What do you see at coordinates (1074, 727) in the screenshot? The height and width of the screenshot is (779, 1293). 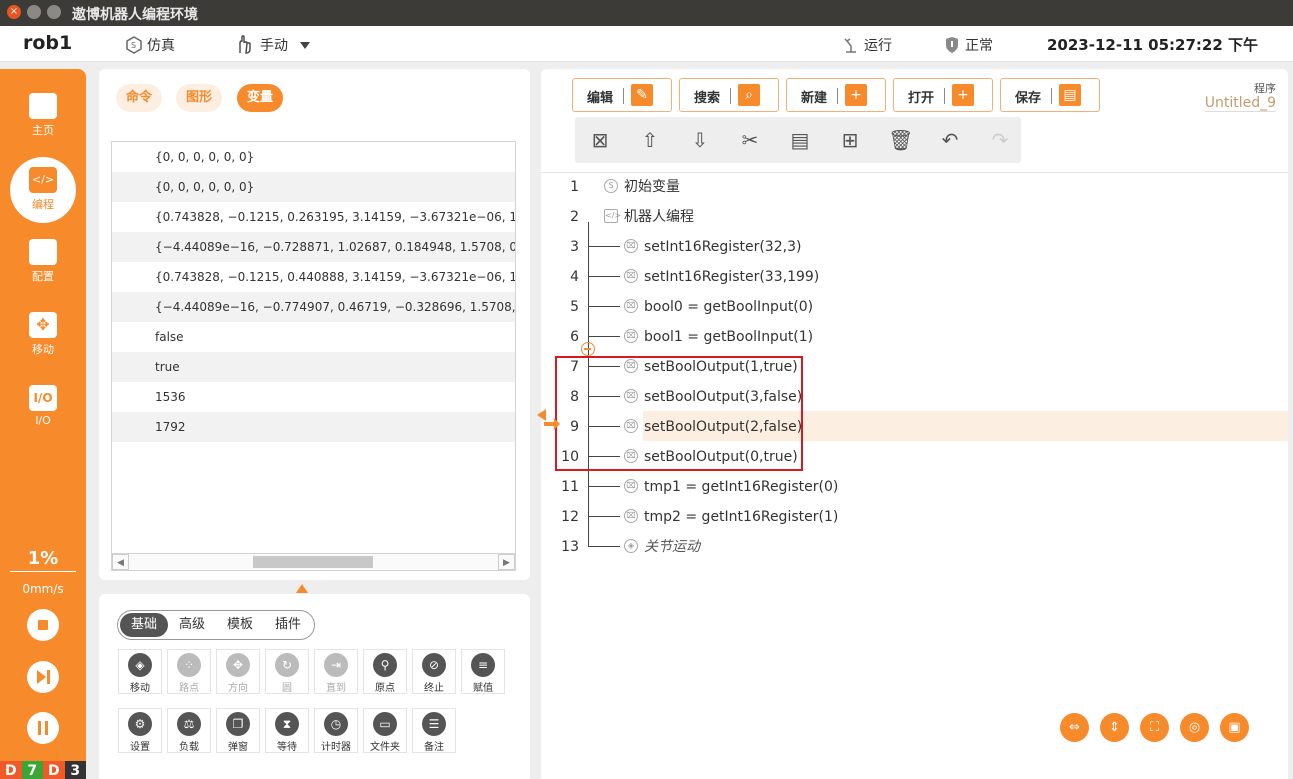 I see `layout-icon: ⇔` at bounding box center [1074, 727].